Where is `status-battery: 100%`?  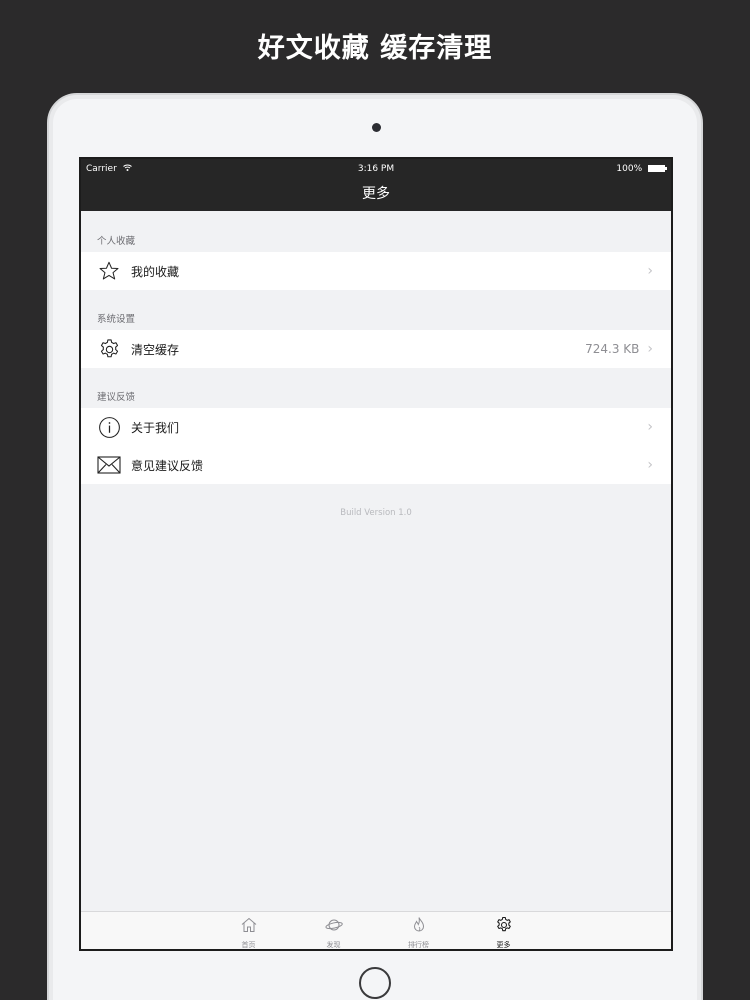 status-battery: 100% is located at coordinates (641, 169).